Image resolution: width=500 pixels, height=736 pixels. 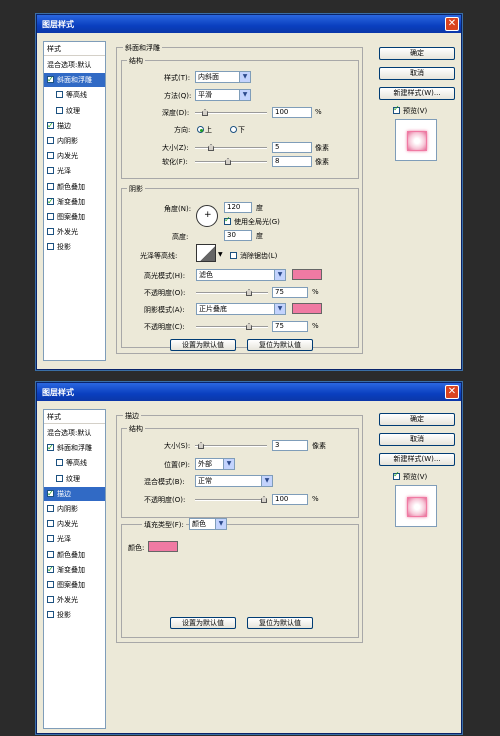 I want to click on shadow-mode-select: 正片叠底 ▼, so click(x=241, y=309).